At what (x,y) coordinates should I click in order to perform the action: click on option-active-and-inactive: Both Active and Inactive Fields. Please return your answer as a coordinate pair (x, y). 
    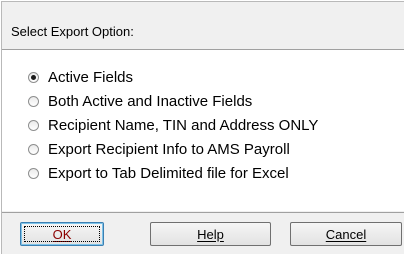
    Looking at the image, I should click on (140, 101).